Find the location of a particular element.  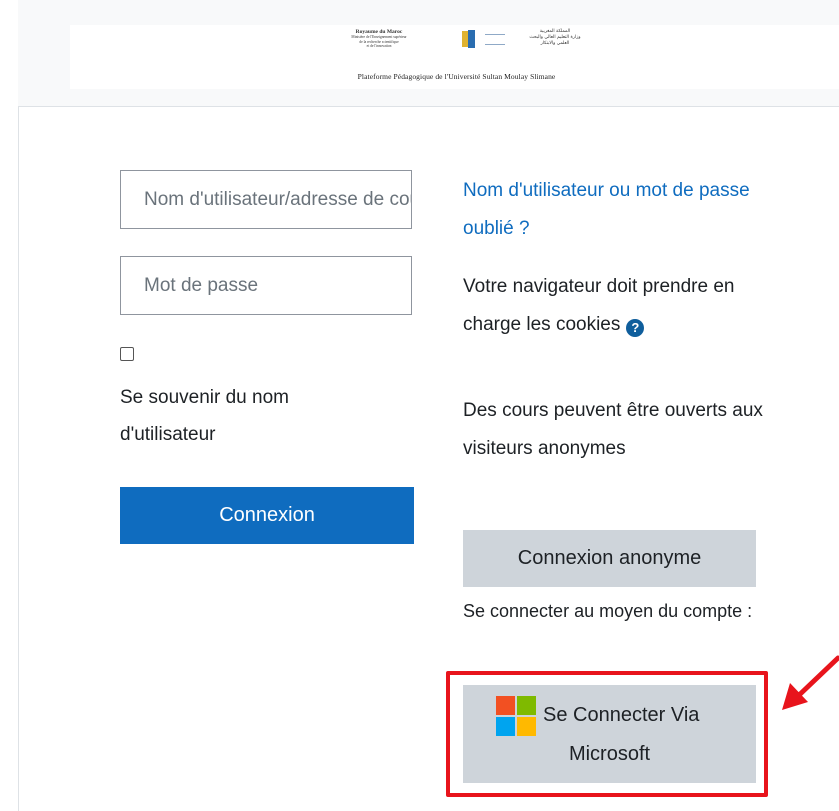

remember-username-label: Se souvenir du nom d'utilisateur is located at coordinates (204, 416).